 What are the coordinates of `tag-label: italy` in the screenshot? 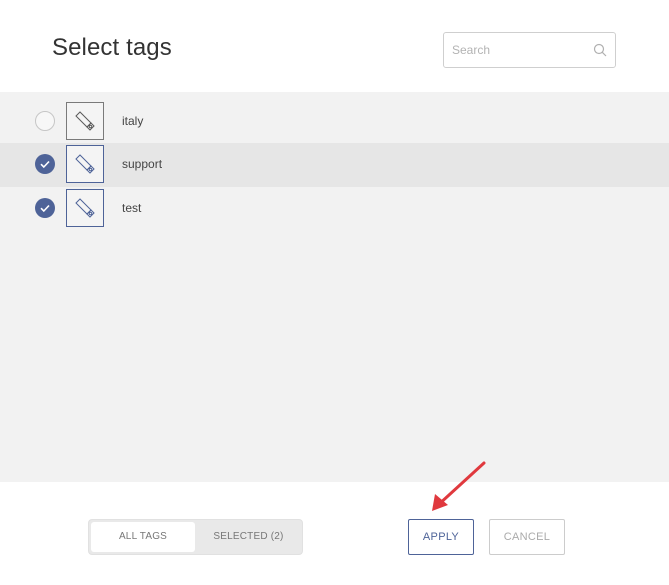 It's located at (133, 121).